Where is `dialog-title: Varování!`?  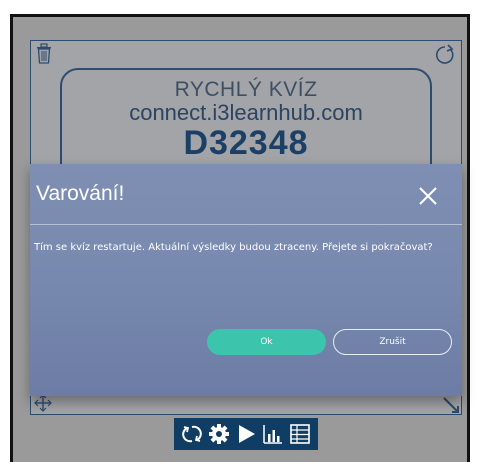 dialog-title: Varování! is located at coordinates (80, 193).